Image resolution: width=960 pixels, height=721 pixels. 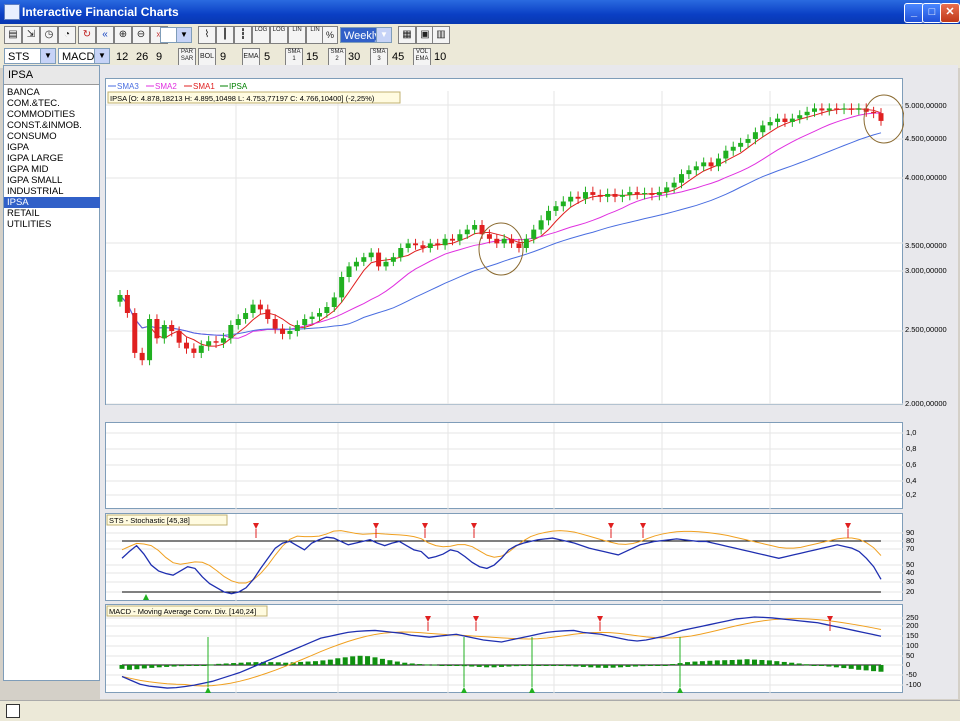 What do you see at coordinates (12, 12) in the screenshot?
I see `app-icon` at bounding box center [12, 12].